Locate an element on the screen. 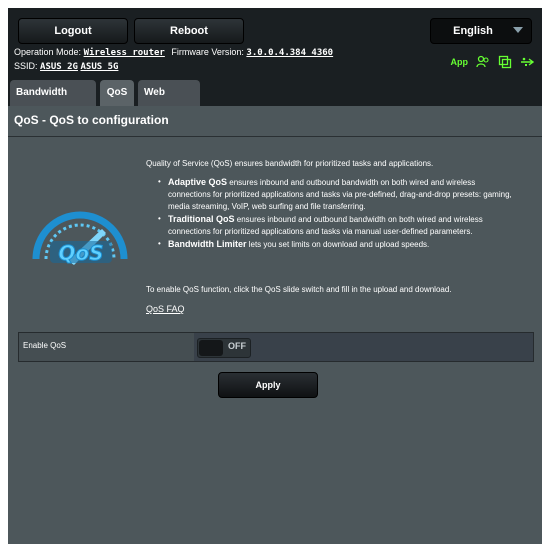 The width and height of the screenshot is (542, 544). panel-header: QoS - QoS to configuration is located at coordinates (275, 121).